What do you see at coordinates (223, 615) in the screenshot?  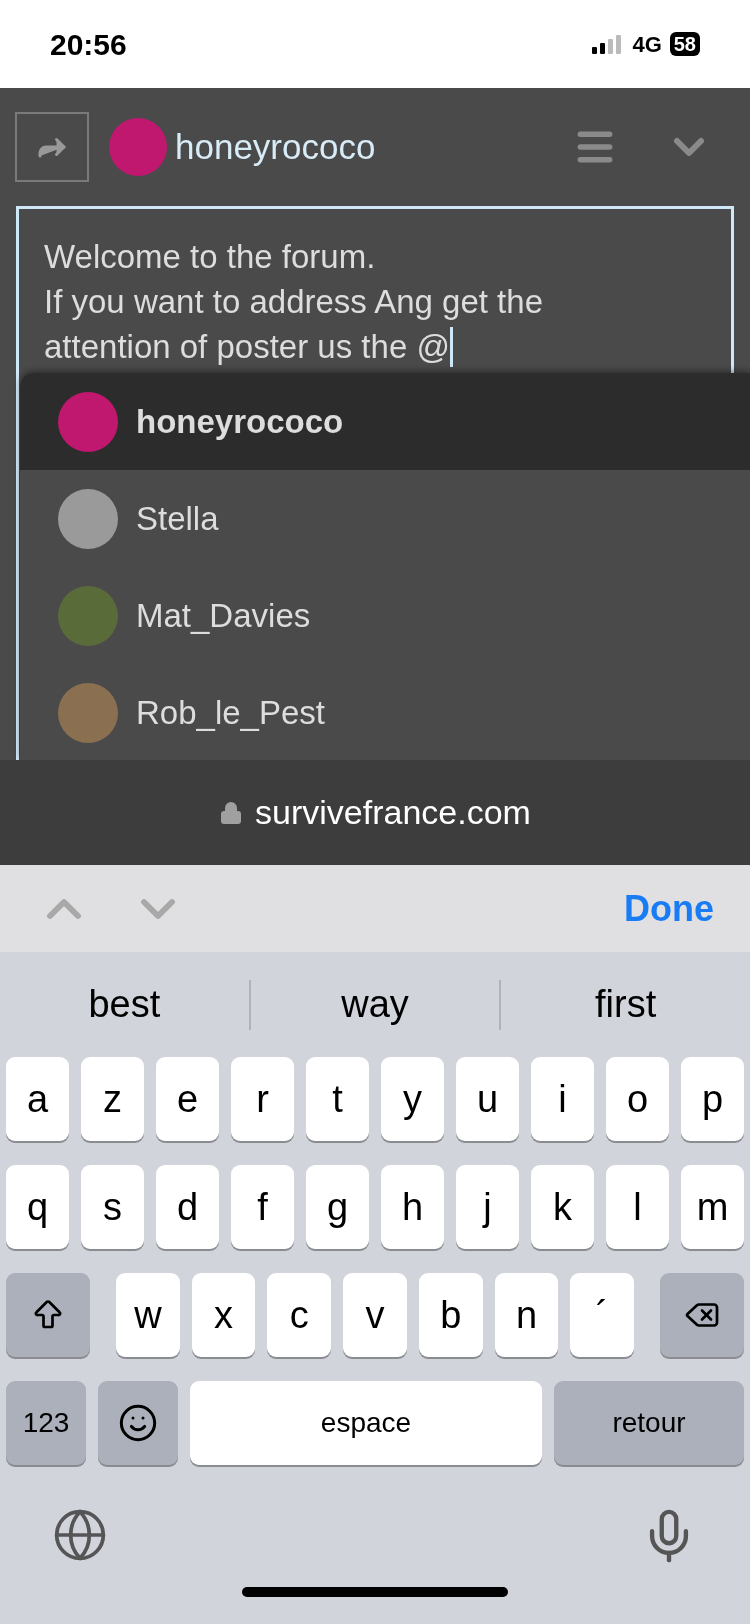 I see `mention-name: Mat_Davies` at bounding box center [223, 615].